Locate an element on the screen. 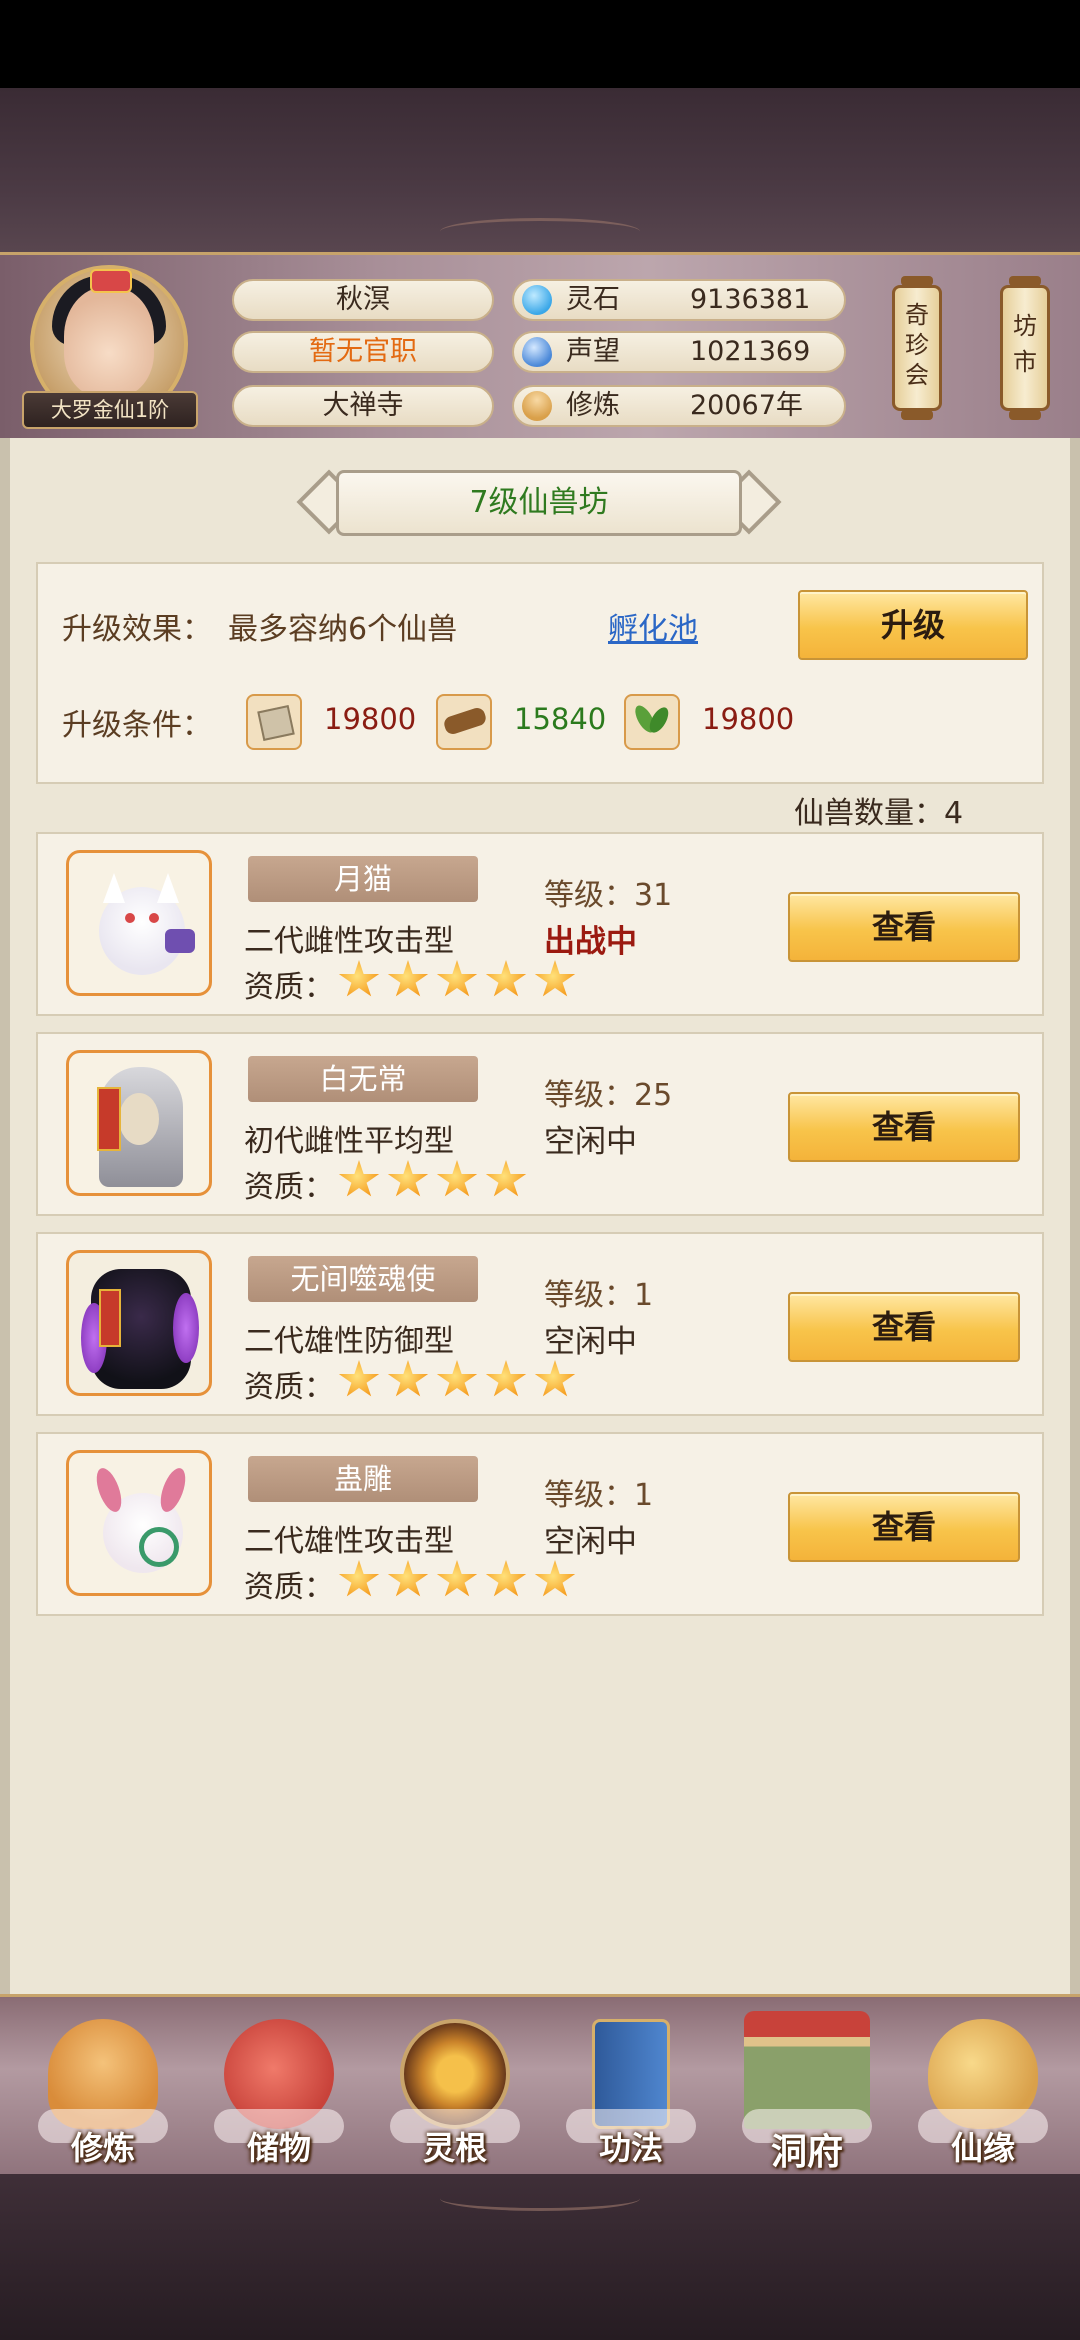 The image size is (1080, 2340). hatch-pool-link: 孵化池 is located at coordinates (653, 626).